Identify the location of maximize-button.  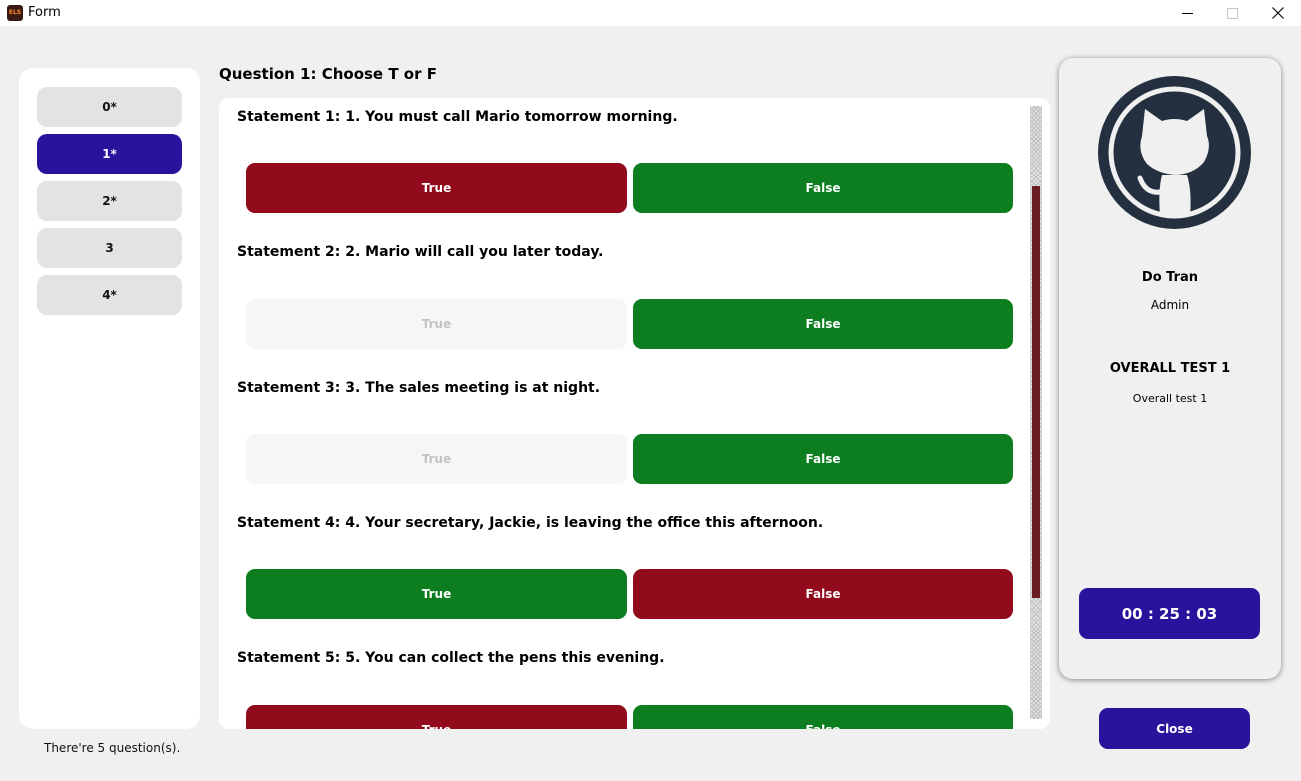
(1232, 13).